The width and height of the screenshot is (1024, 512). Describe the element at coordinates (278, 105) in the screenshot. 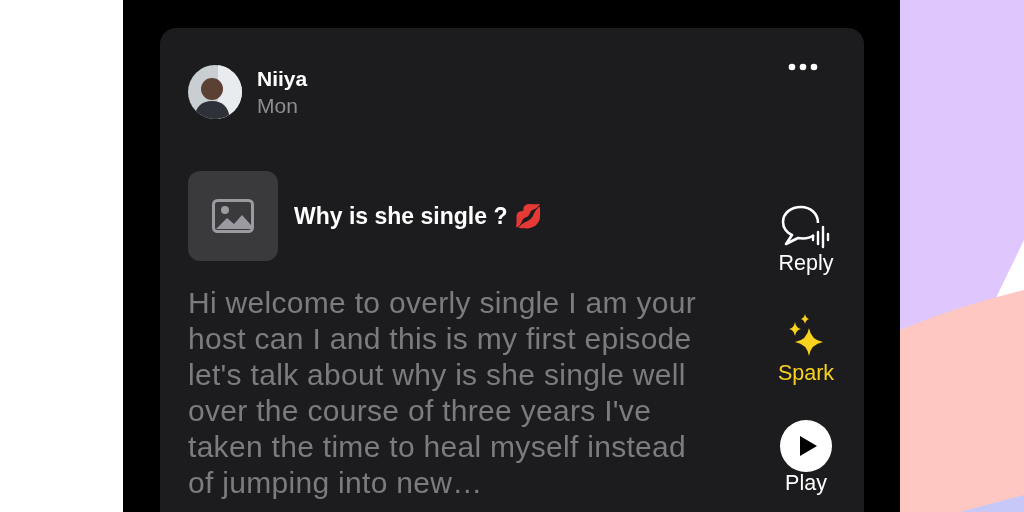

I see `post-time: Mon` at that location.